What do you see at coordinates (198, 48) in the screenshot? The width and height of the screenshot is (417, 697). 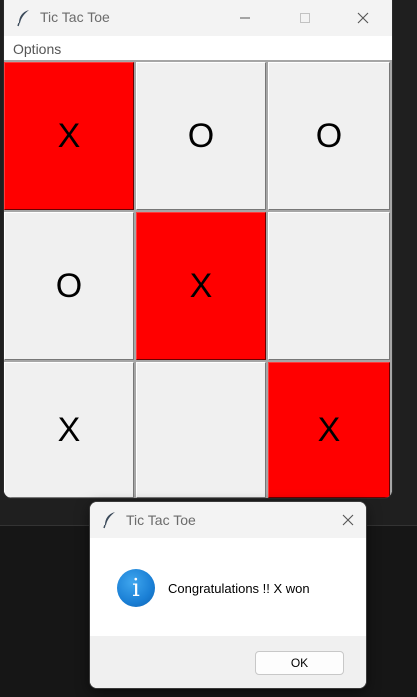 I see `menu-bar: Options` at bounding box center [198, 48].